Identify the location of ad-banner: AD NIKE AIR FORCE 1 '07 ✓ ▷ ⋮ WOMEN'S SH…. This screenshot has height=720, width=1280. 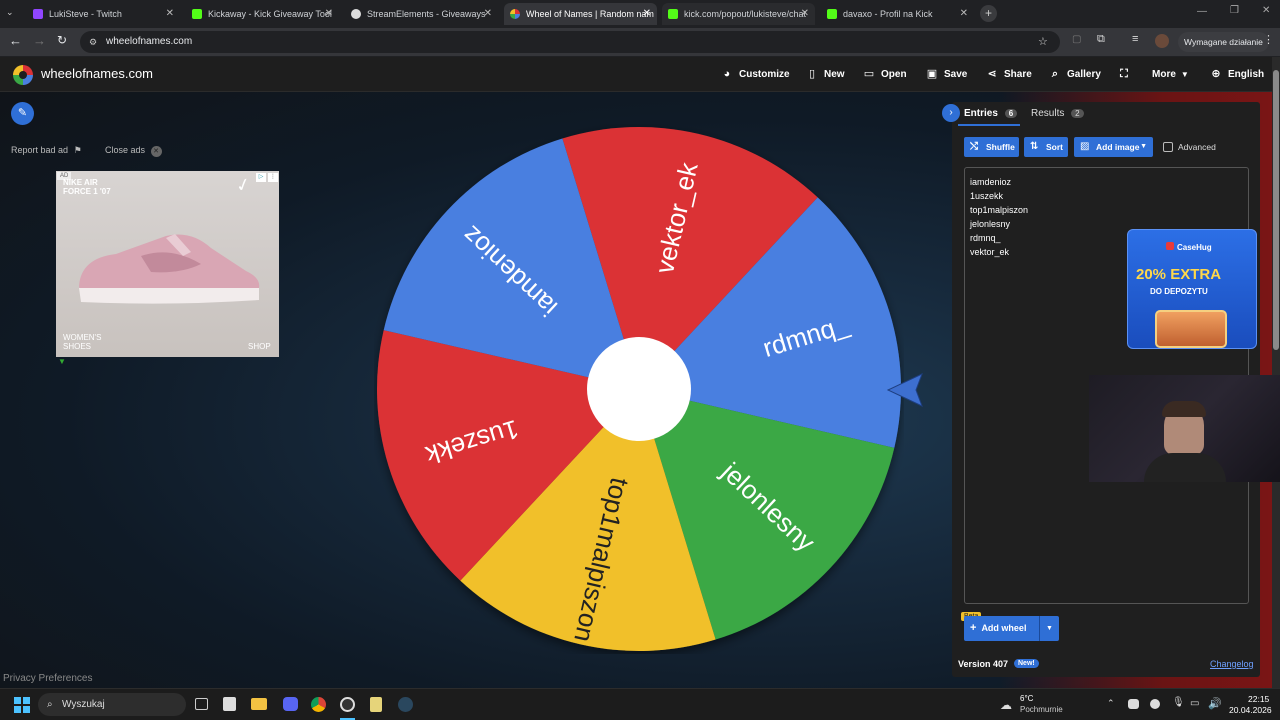
(167, 264).